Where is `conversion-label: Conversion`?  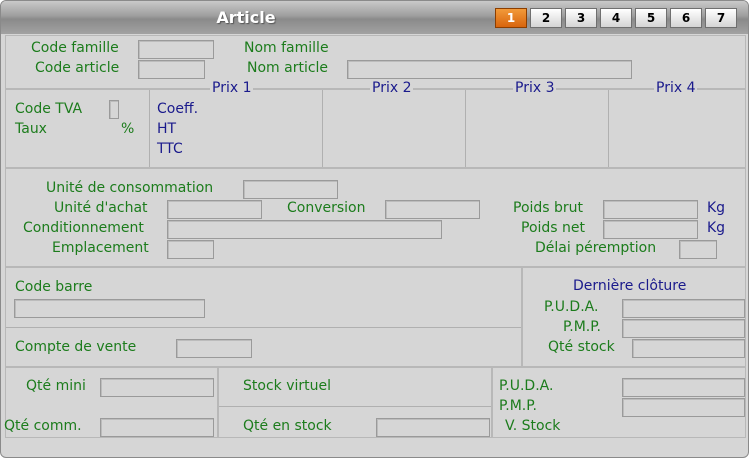
conversion-label: Conversion is located at coordinates (326, 208).